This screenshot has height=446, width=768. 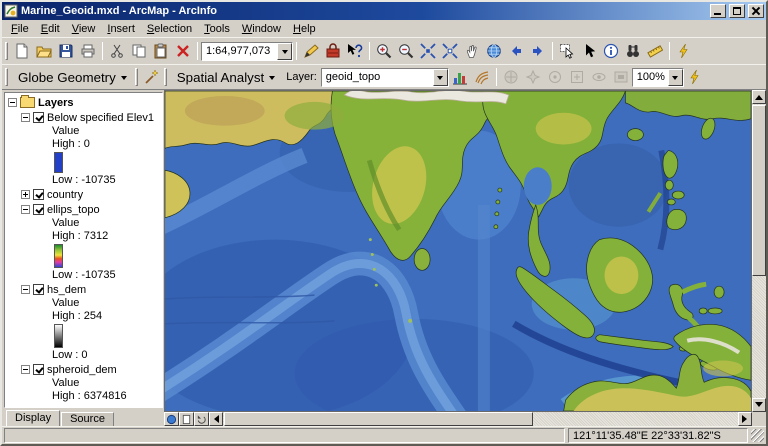 What do you see at coordinates (533, 77) in the screenshot?
I see `fly-3d-button` at bounding box center [533, 77].